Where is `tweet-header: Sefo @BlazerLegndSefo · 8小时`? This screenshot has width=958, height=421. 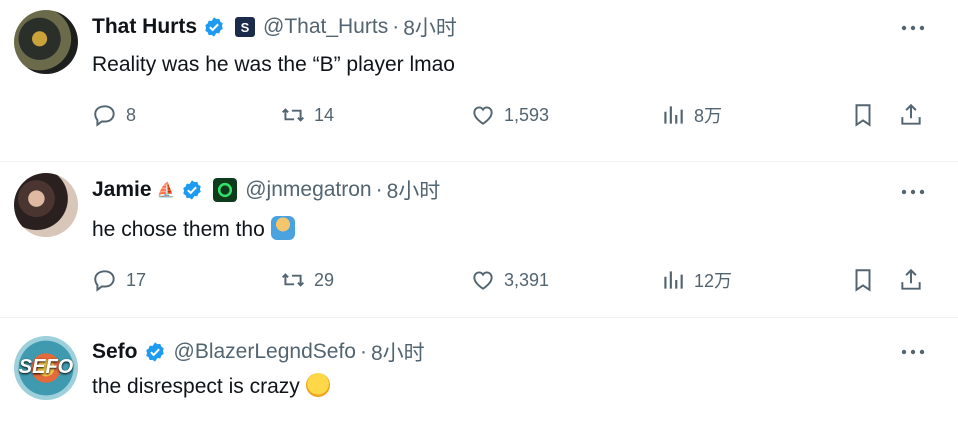 tweet-header: Sefo @BlazerLegndSefo · 8小时 is located at coordinates (258, 352).